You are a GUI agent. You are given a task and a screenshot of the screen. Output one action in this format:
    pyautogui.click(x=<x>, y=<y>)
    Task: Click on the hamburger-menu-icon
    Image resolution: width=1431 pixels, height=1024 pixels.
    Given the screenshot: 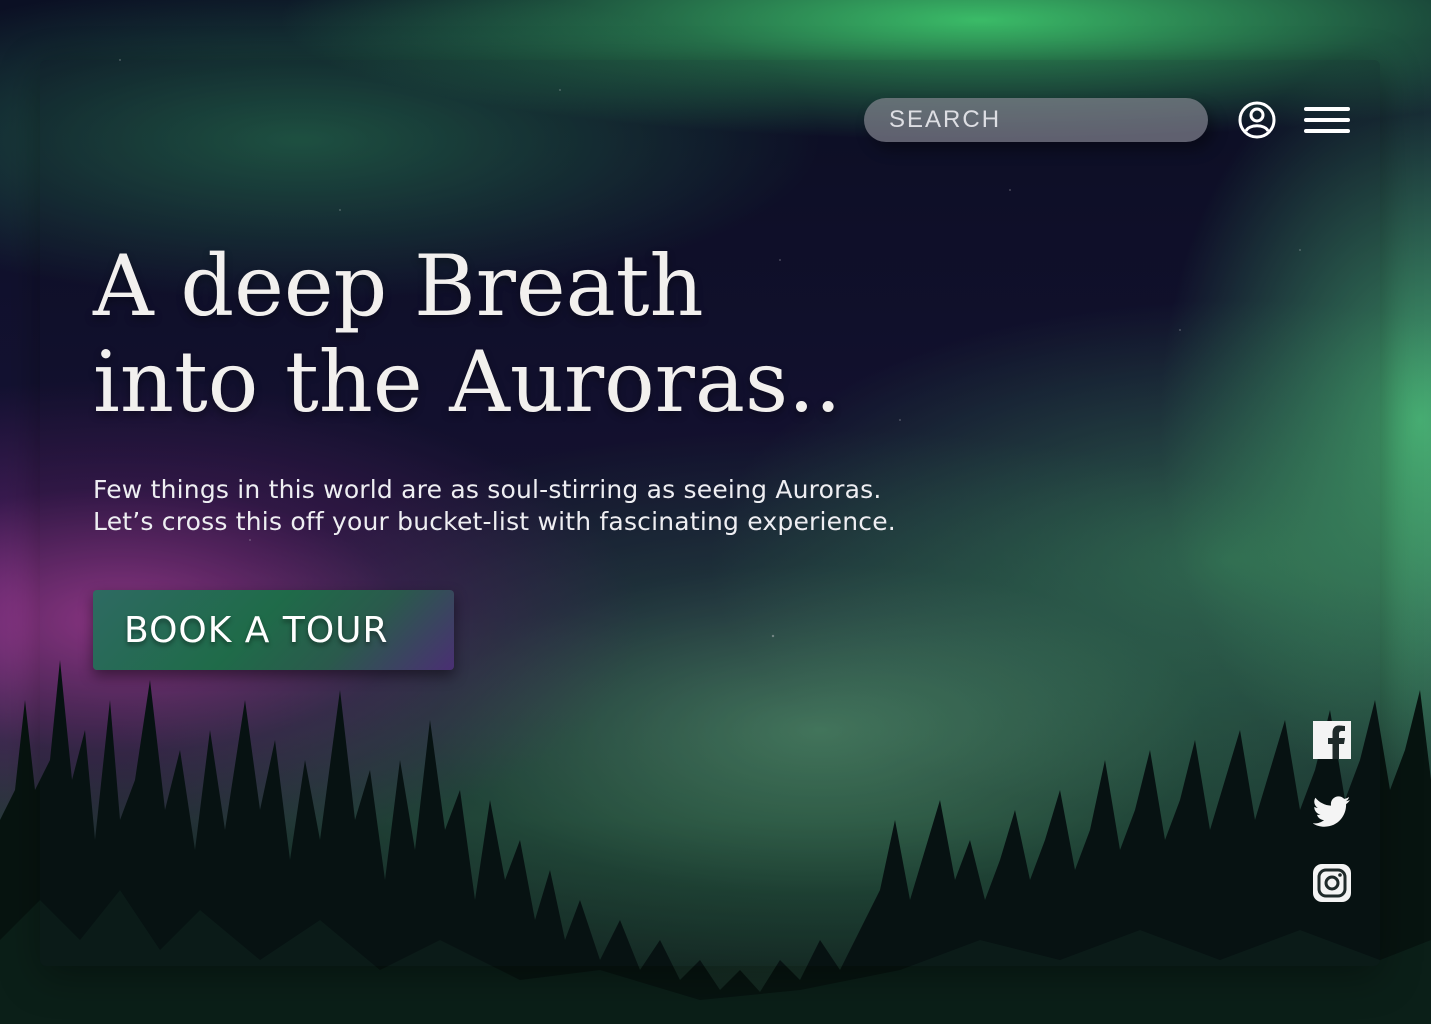 What is the action you would take?
    pyautogui.click(x=1327, y=120)
    